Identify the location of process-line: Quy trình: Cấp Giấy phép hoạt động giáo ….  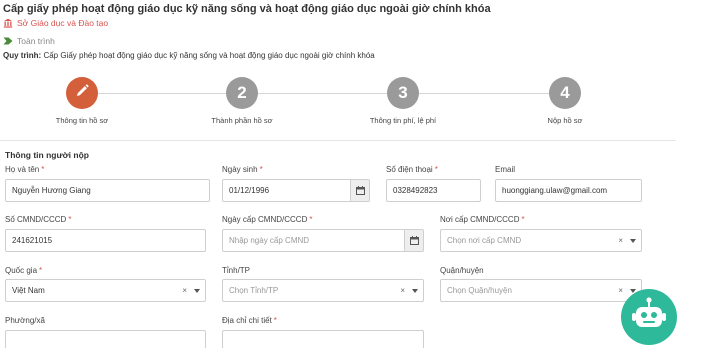
(189, 55).